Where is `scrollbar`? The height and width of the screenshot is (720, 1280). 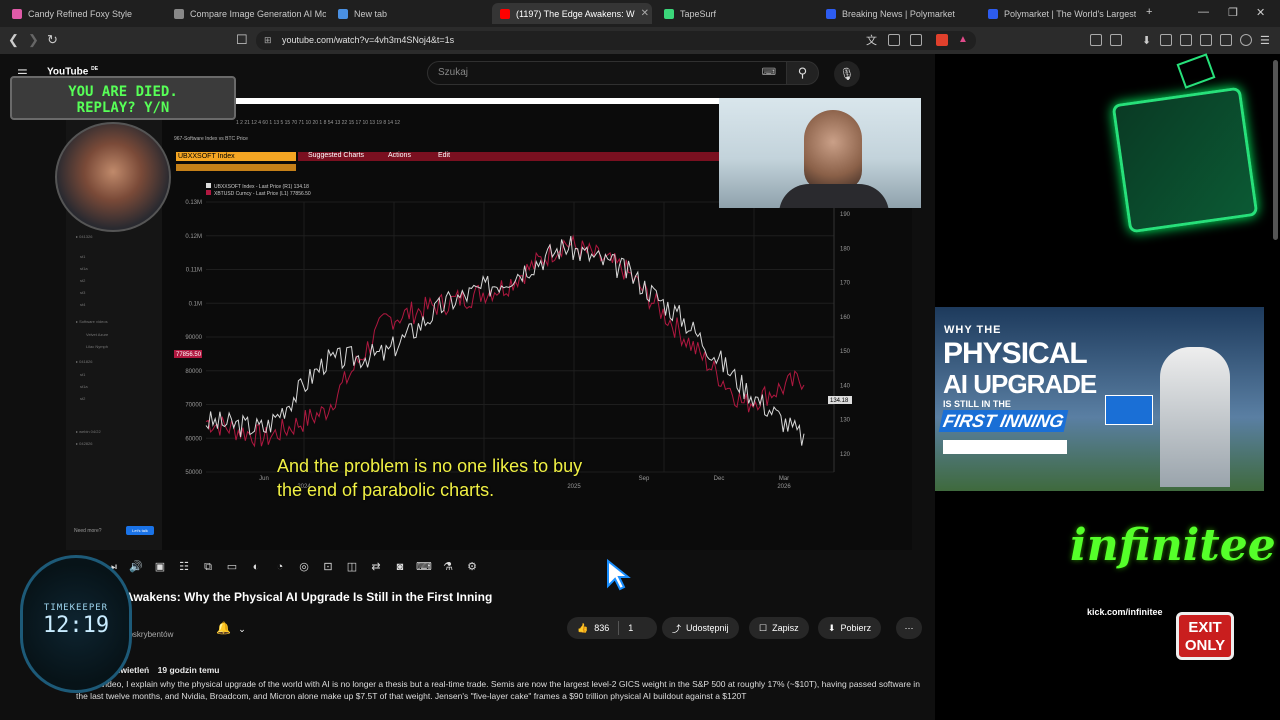 scrollbar is located at coordinates (1275, 150).